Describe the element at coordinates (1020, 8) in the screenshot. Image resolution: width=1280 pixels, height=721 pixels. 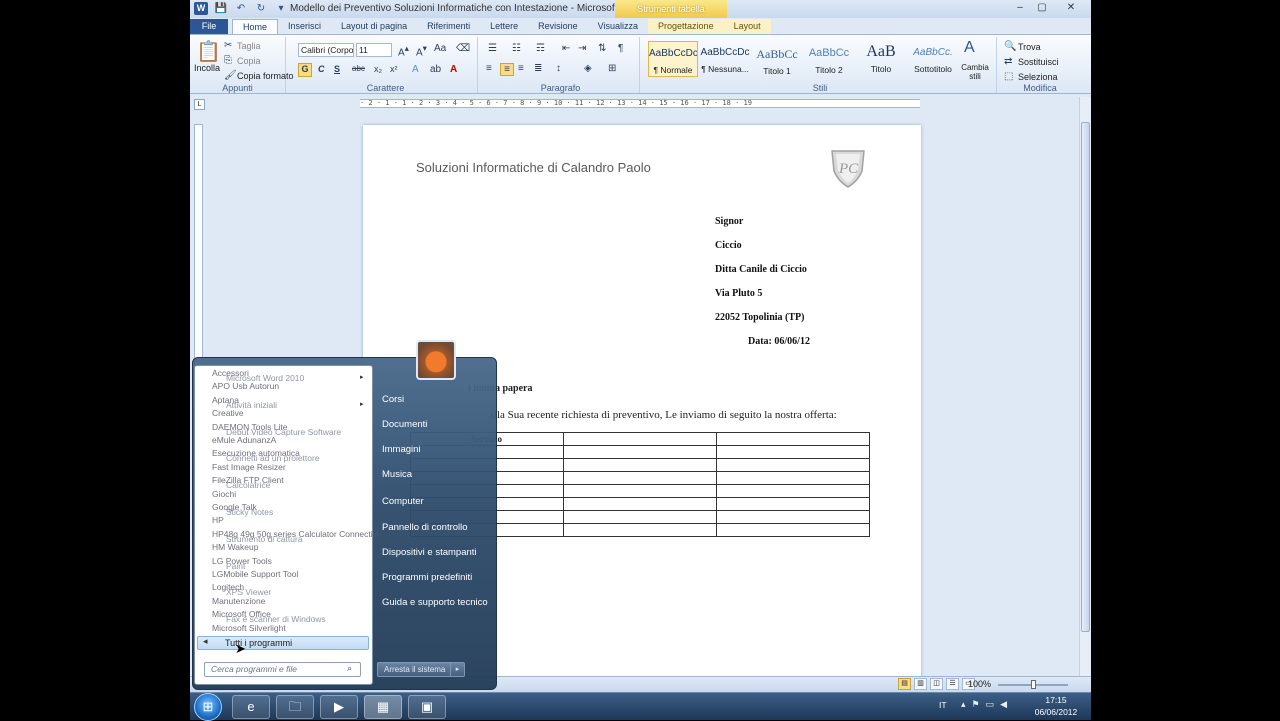
I see `minimize-button: –` at that location.